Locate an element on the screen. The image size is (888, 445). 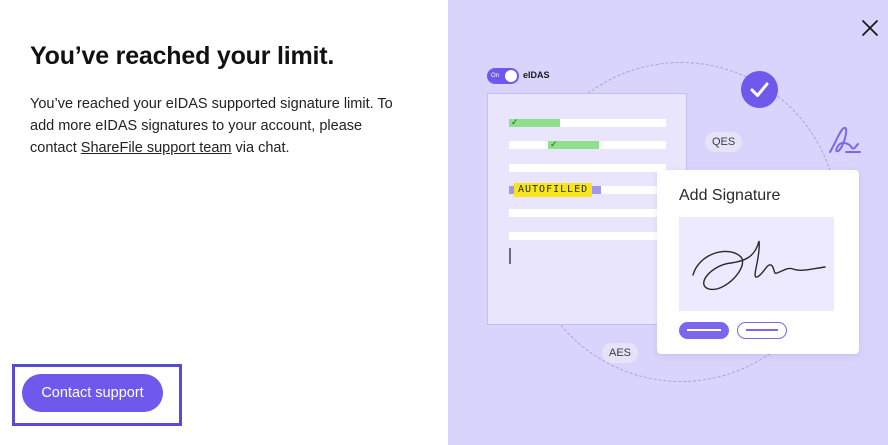
add-signature-card: Add Signature is located at coordinates (758, 262).